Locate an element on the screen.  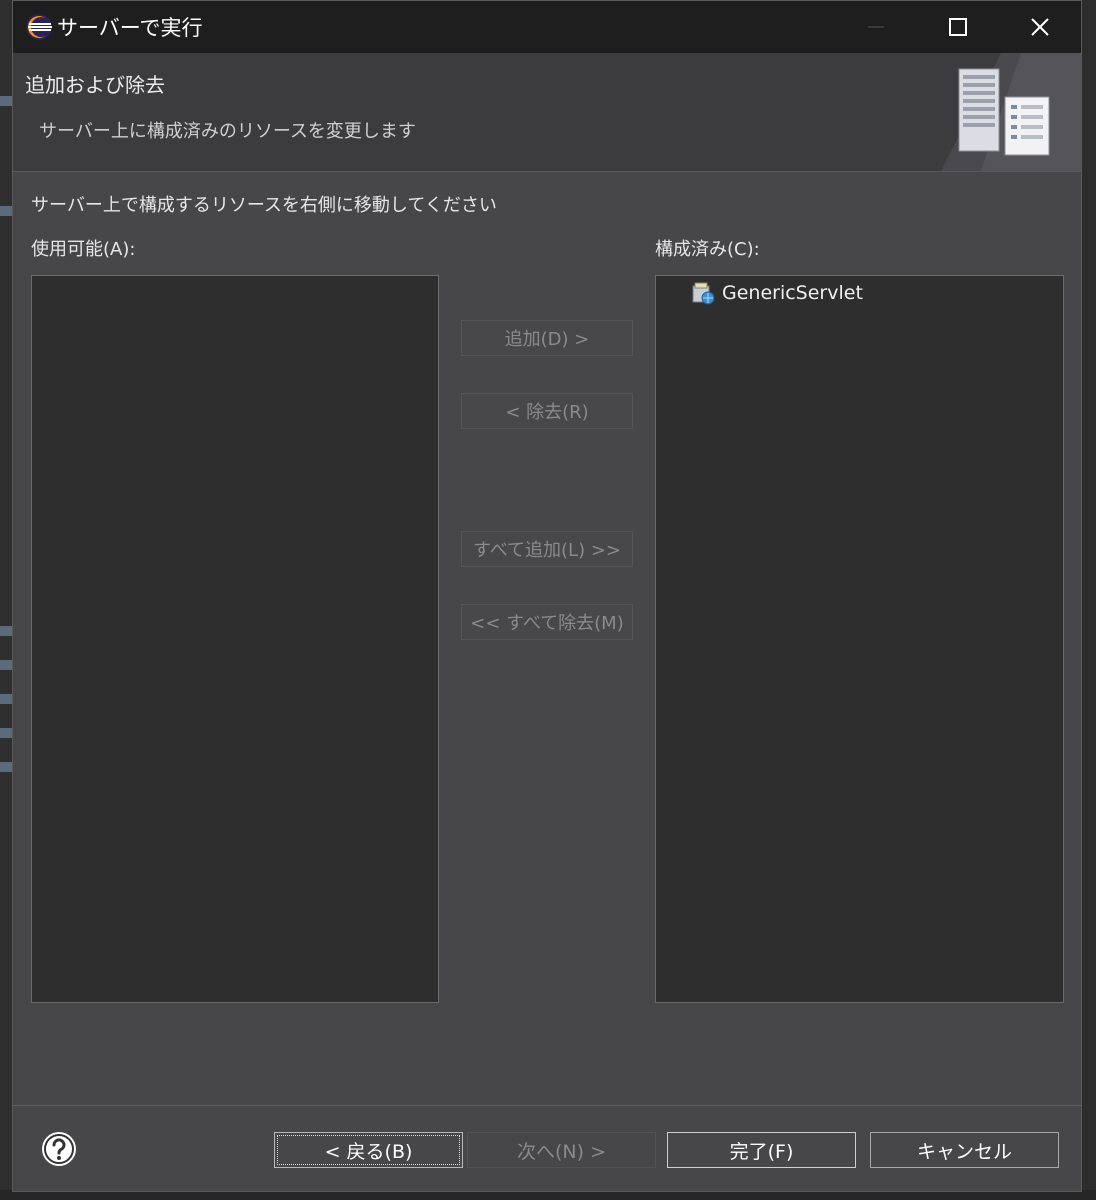
background-ide-left is located at coordinates (6, 600).